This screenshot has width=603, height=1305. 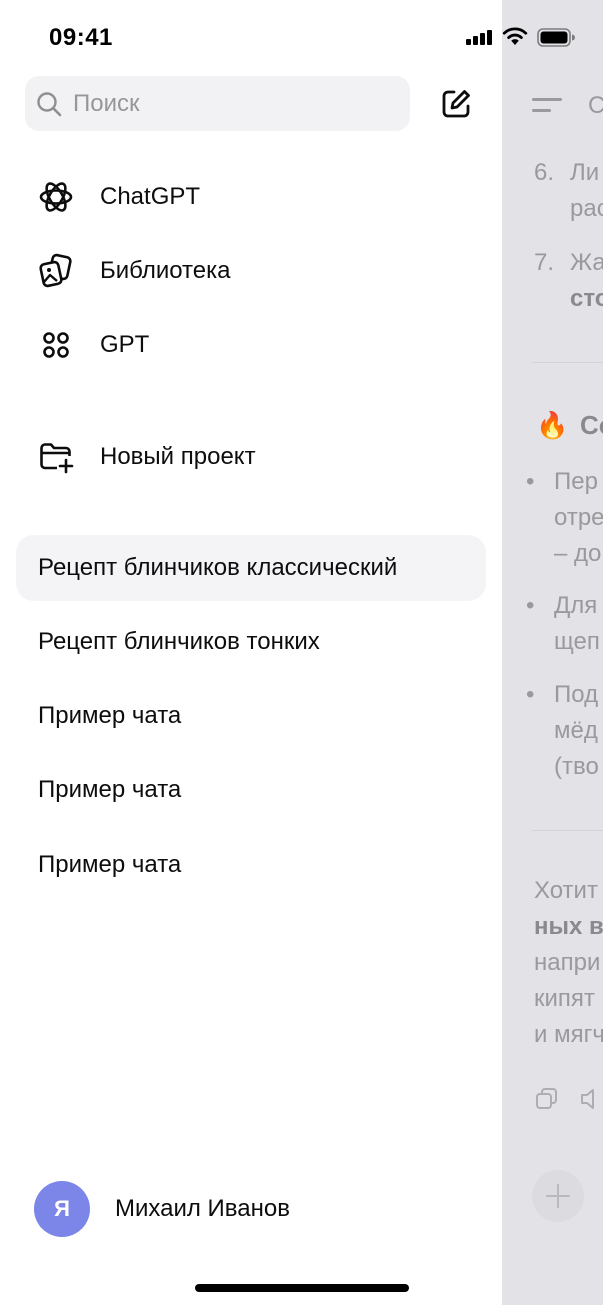 What do you see at coordinates (106, 103) in the screenshot?
I see `search-placeholder: Поиск` at bounding box center [106, 103].